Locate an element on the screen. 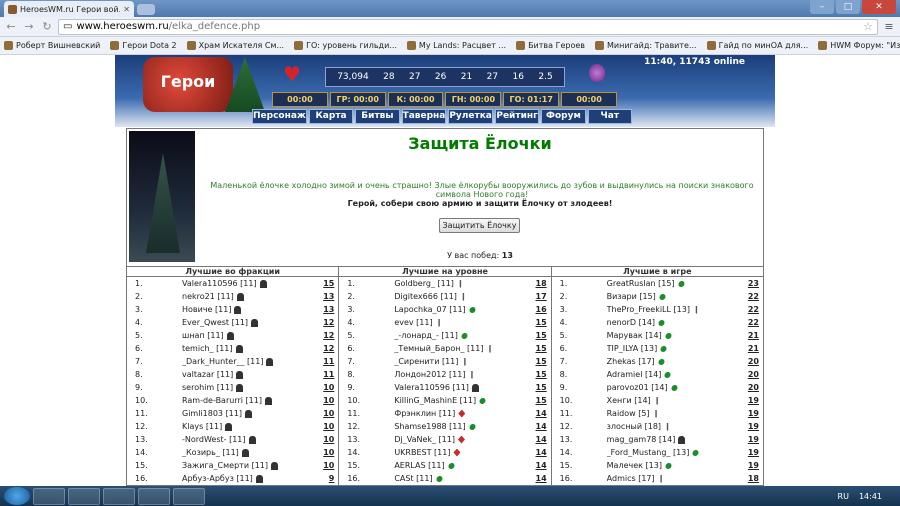 The height and width of the screenshot is (506, 900). taskbar-vlc is located at coordinates (119, 496).